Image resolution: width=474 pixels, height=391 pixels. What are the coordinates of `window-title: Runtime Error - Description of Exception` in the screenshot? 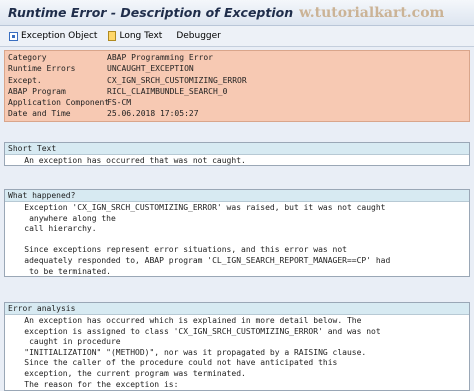 It's located at (151, 12).